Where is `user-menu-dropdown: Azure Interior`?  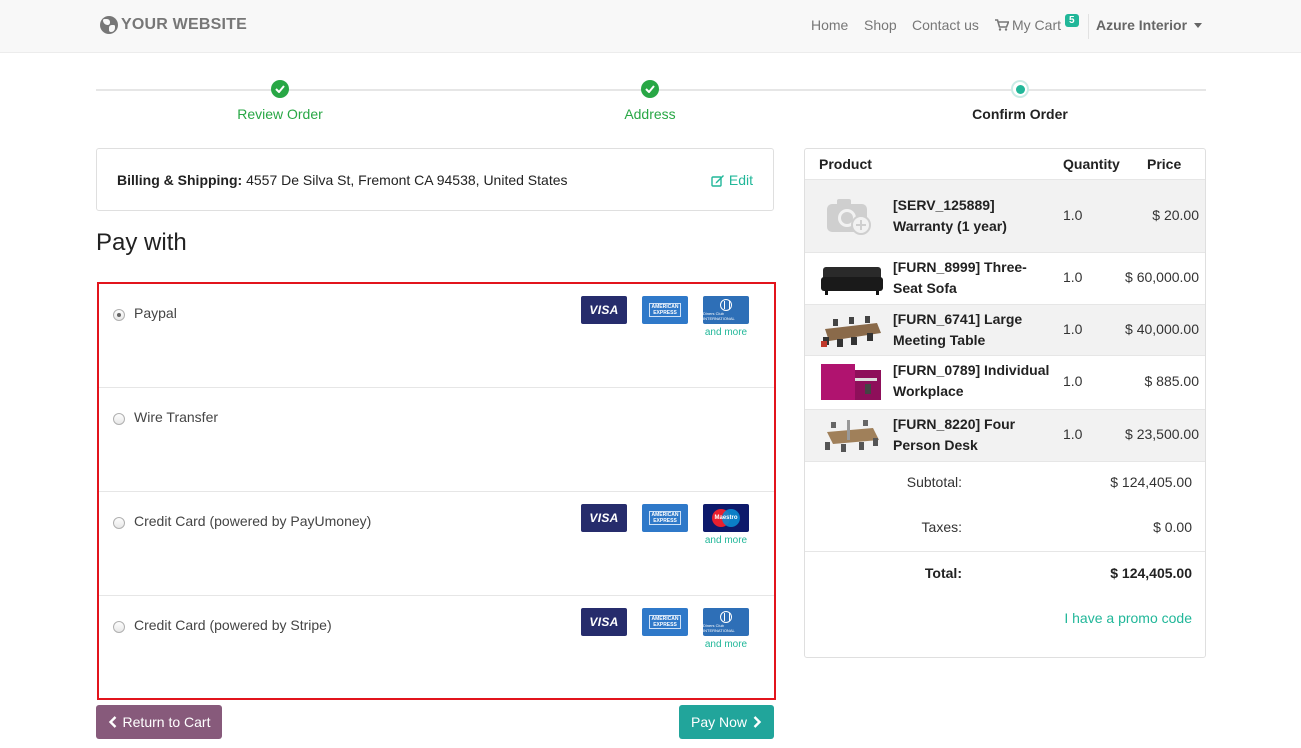
user-menu-dropdown: Azure Interior is located at coordinates (1149, 25).